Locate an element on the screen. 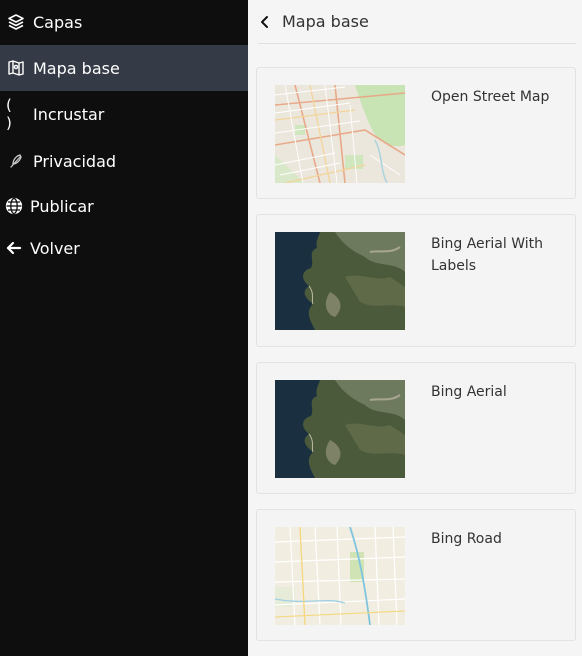 Image resolution: width=582 pixels, height=656 pixels. street-map-thumbnail is located at coordinates (340, 134).